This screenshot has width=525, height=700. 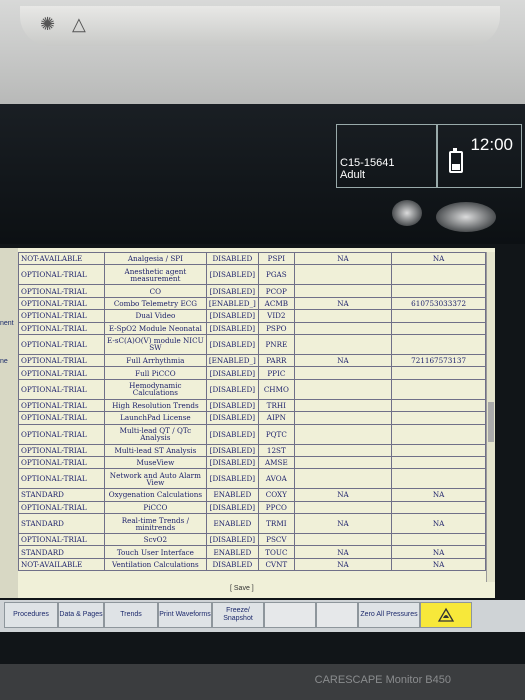 I want to click on procedures-button: Procedures, so click(x=31, y=615).